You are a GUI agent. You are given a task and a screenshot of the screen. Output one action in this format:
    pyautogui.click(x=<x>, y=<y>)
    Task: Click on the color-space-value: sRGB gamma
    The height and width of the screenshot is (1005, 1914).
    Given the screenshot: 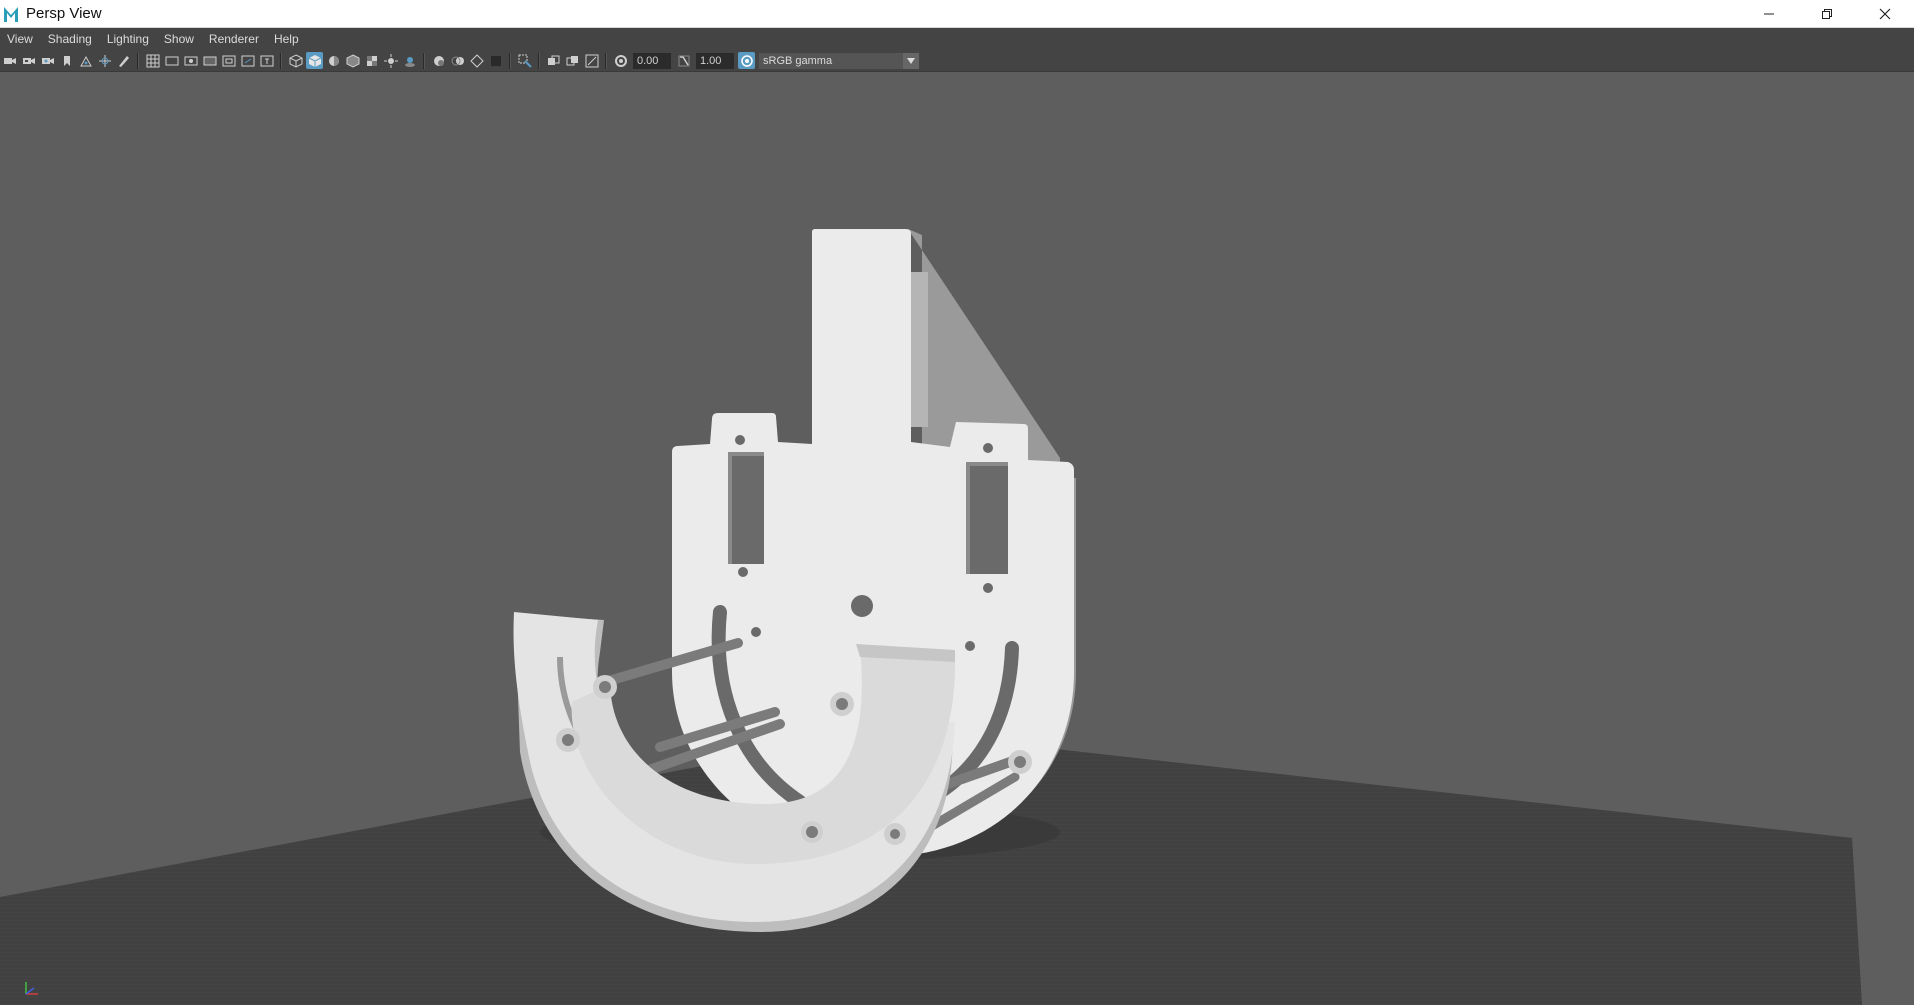 What is the action you would take?
    pyautogui.click(x=798, y=60)
    